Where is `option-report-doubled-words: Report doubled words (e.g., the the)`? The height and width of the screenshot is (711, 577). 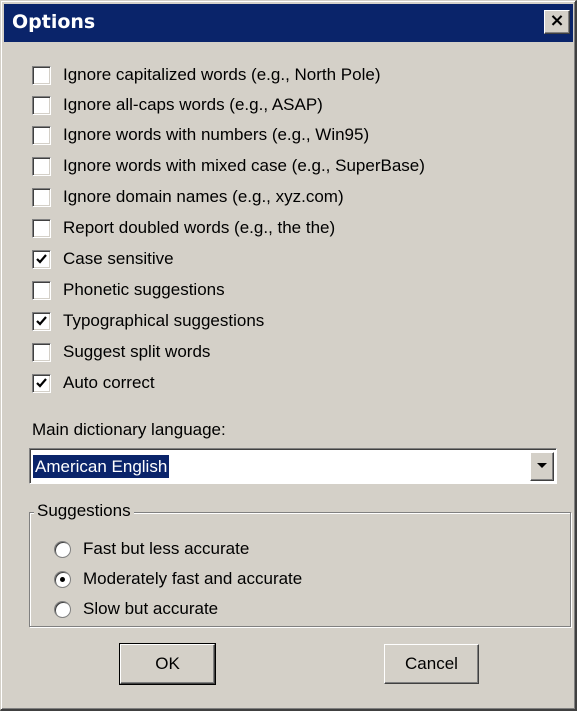
option-report-doubled-words: Report doubled words (e.g., the the) is located at coordinates (183, 228).